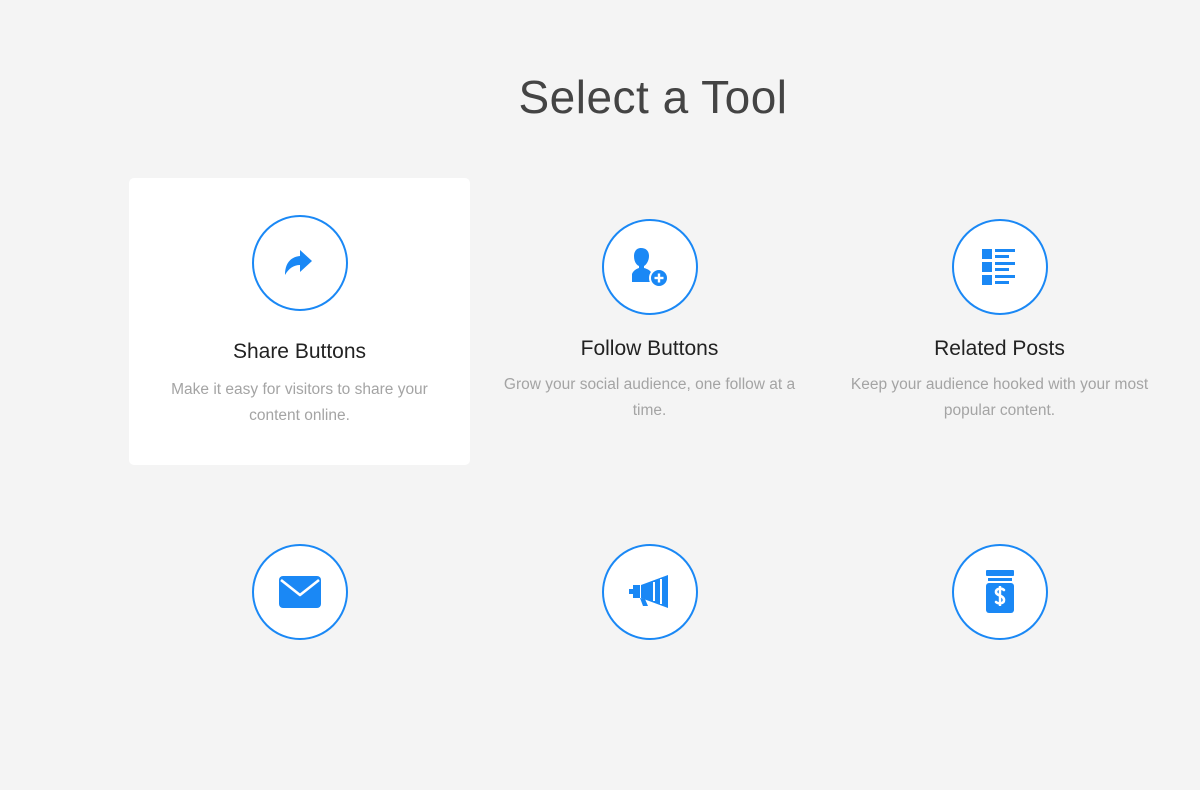  I want to click on tool-card-megaphone, so click(649, 646).